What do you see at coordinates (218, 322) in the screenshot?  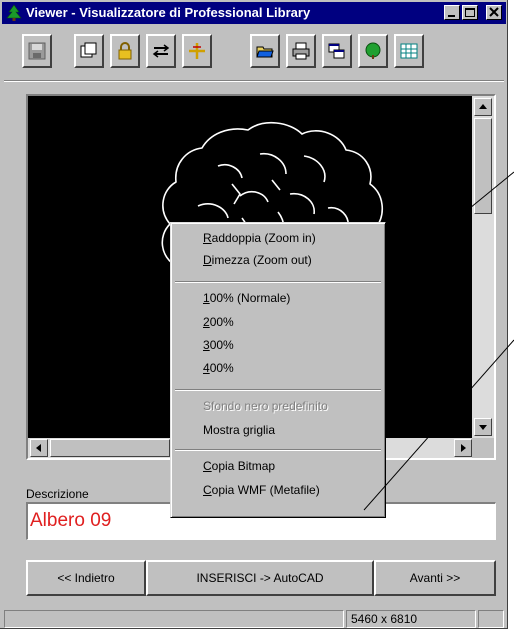 I see `menu-item-zoom-200: 200%` at bounding box center [218, 322].